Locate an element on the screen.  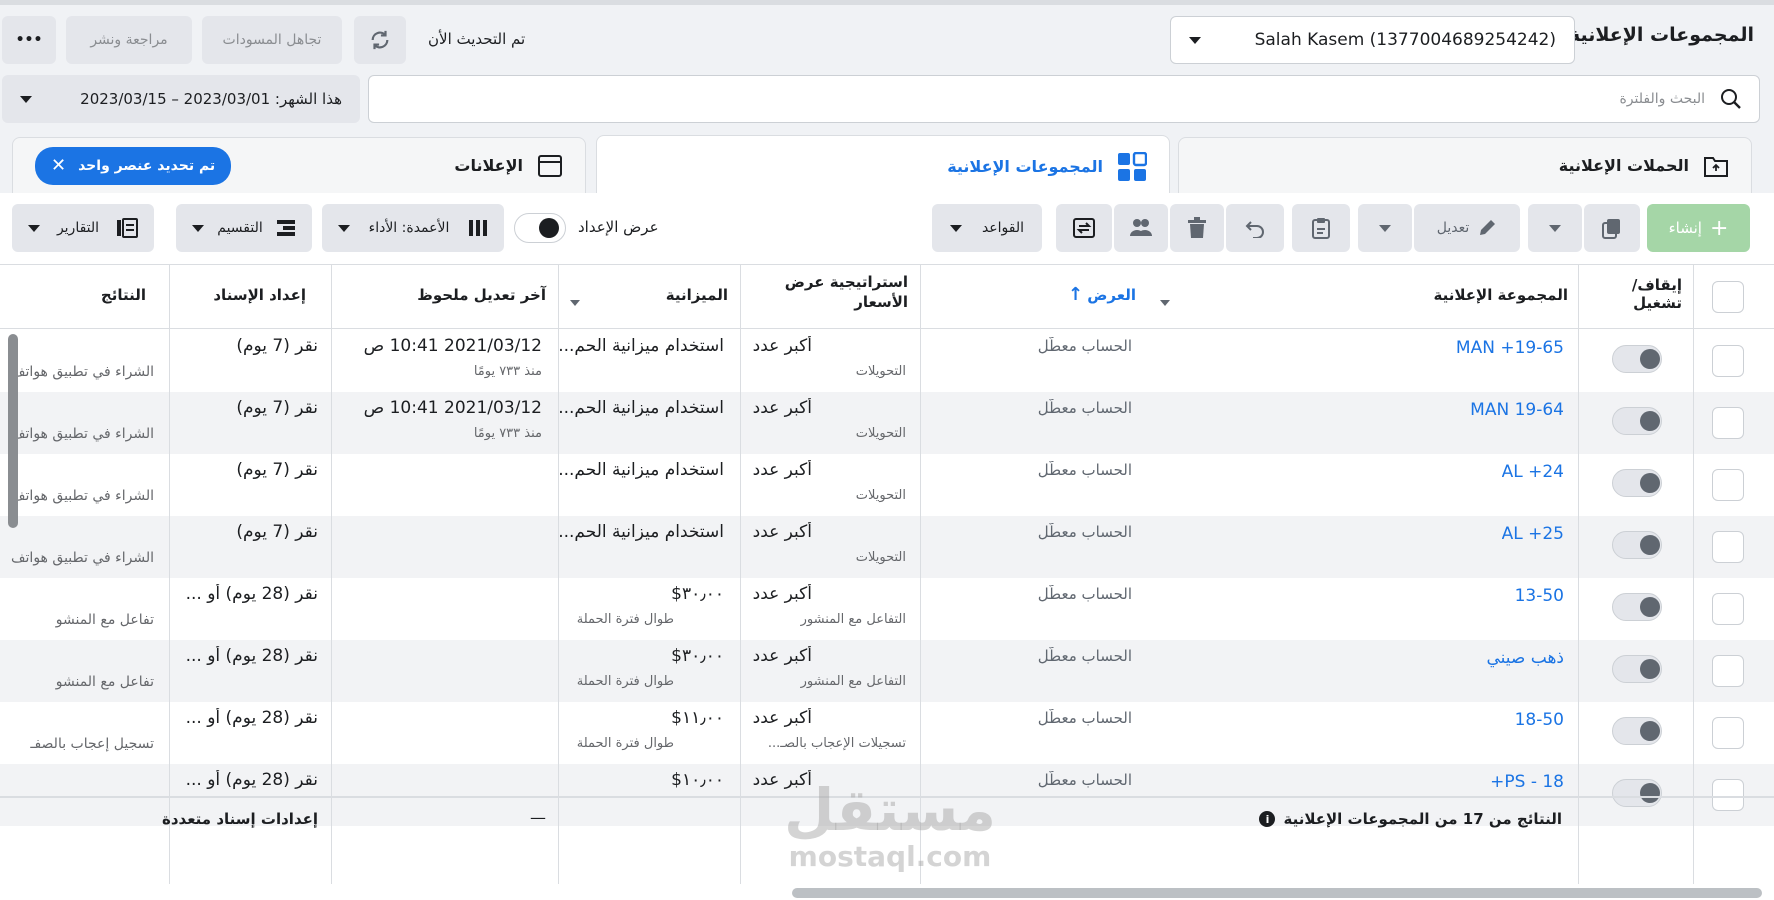
col-attribution: إعداد الإسناد is located at coordinates (259, 295).